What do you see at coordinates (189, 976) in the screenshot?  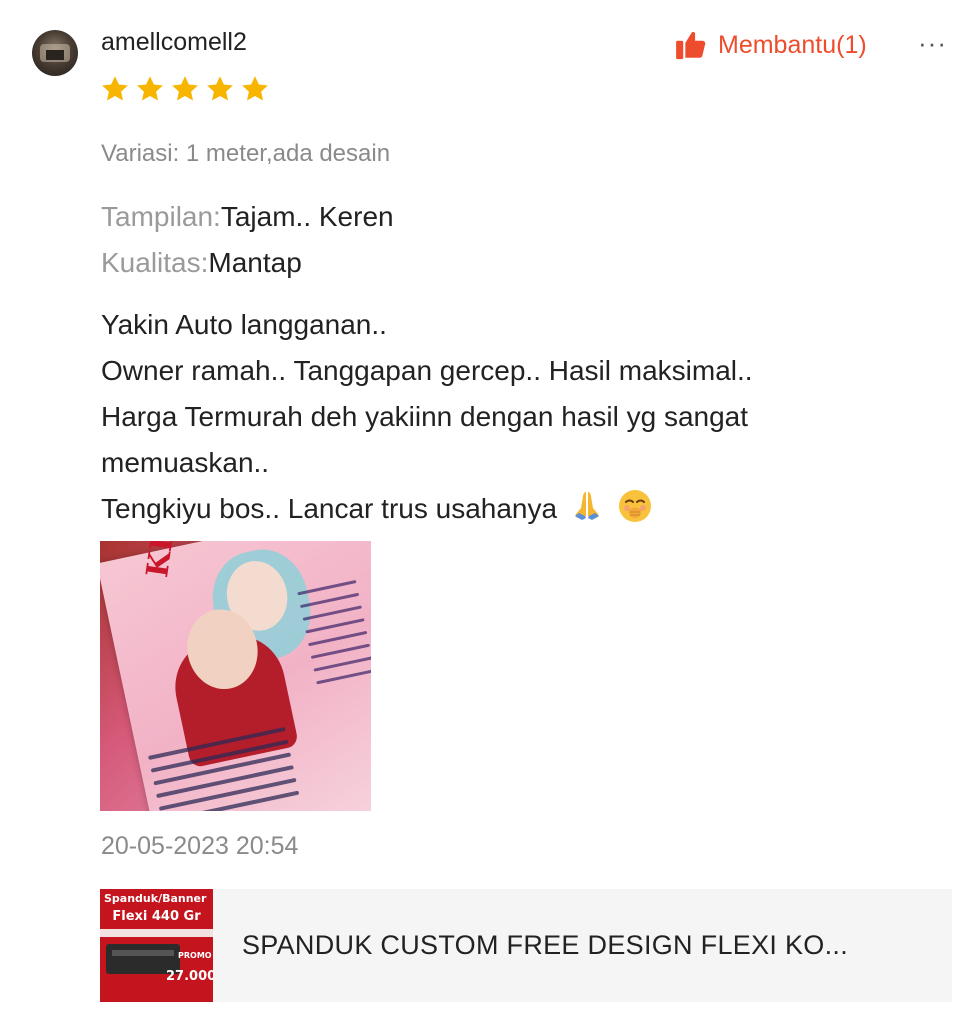 I see `thumb-price: 27.000` at bounding box center [189, 976].